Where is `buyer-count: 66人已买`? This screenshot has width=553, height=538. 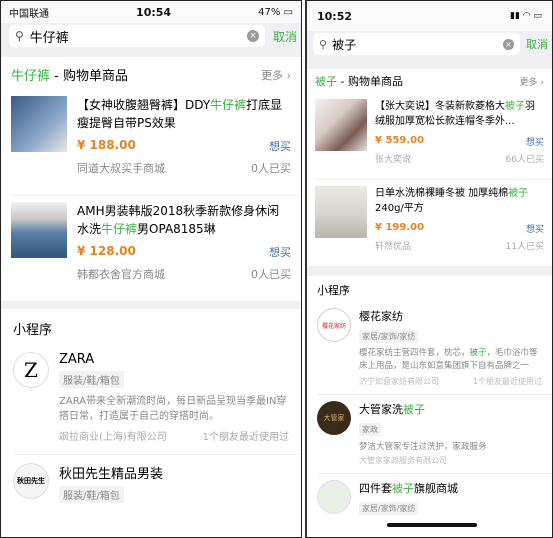 buyer-count: 66人已买 is located at coordinates (524, 160).